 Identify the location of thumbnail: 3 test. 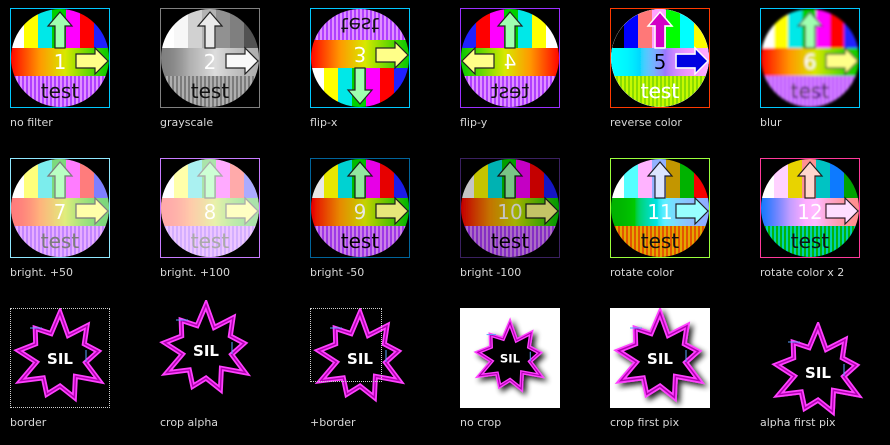
(360, 58).